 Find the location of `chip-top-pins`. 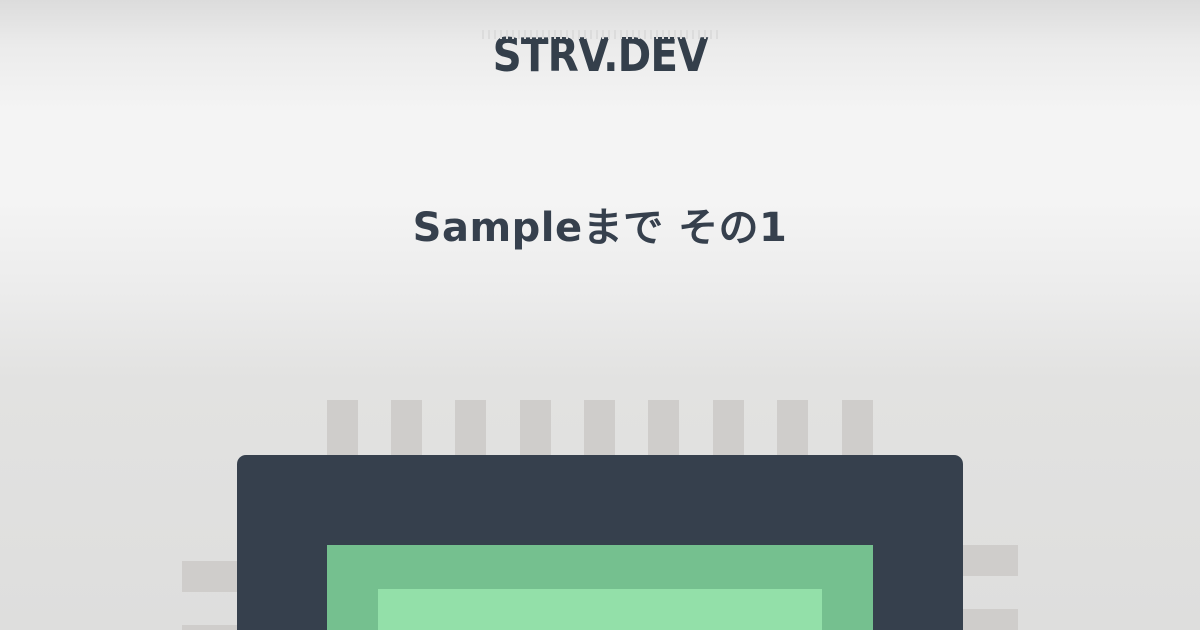

chip-top-pins is located at coordinates (600, 430).